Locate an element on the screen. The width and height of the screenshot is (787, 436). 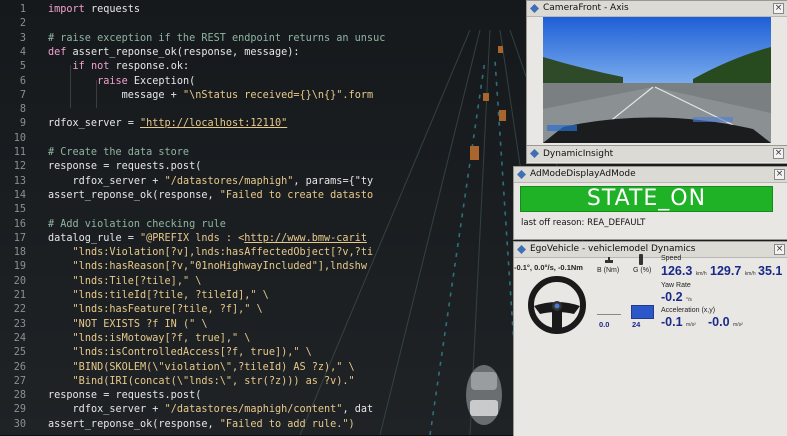
code-token: response.ok: is located at coordinates (149, 67).